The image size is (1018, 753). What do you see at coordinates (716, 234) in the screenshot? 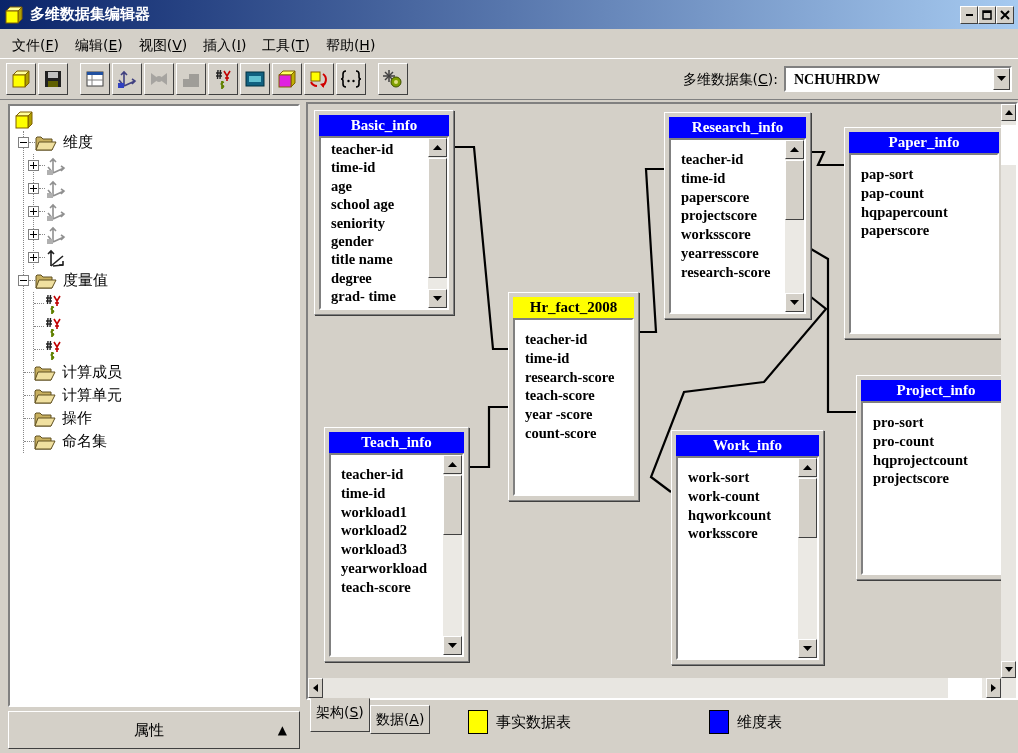
I see `field-name: worksscore` at bounding box center [716, 234].